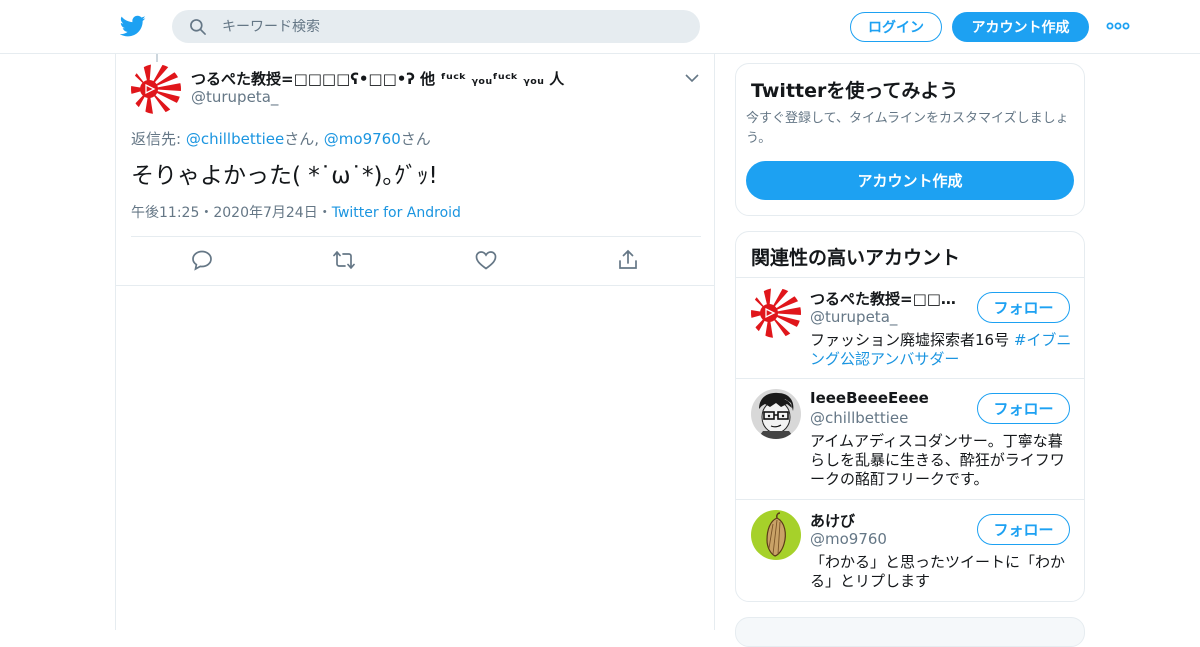 The height and width of the screenshot is (647, 1200). What do you see at coordinates (377, 78) in the screenshot?
I see `tweet-author-name: つるぺた教授=□□□□ʕ•□□•ʔ 他 ᶠᵘᶜᵏ ᵧₒᵤᶠᵘᶜᵏ ᵧₒᵤ 人` at bounding box center [377, 78].